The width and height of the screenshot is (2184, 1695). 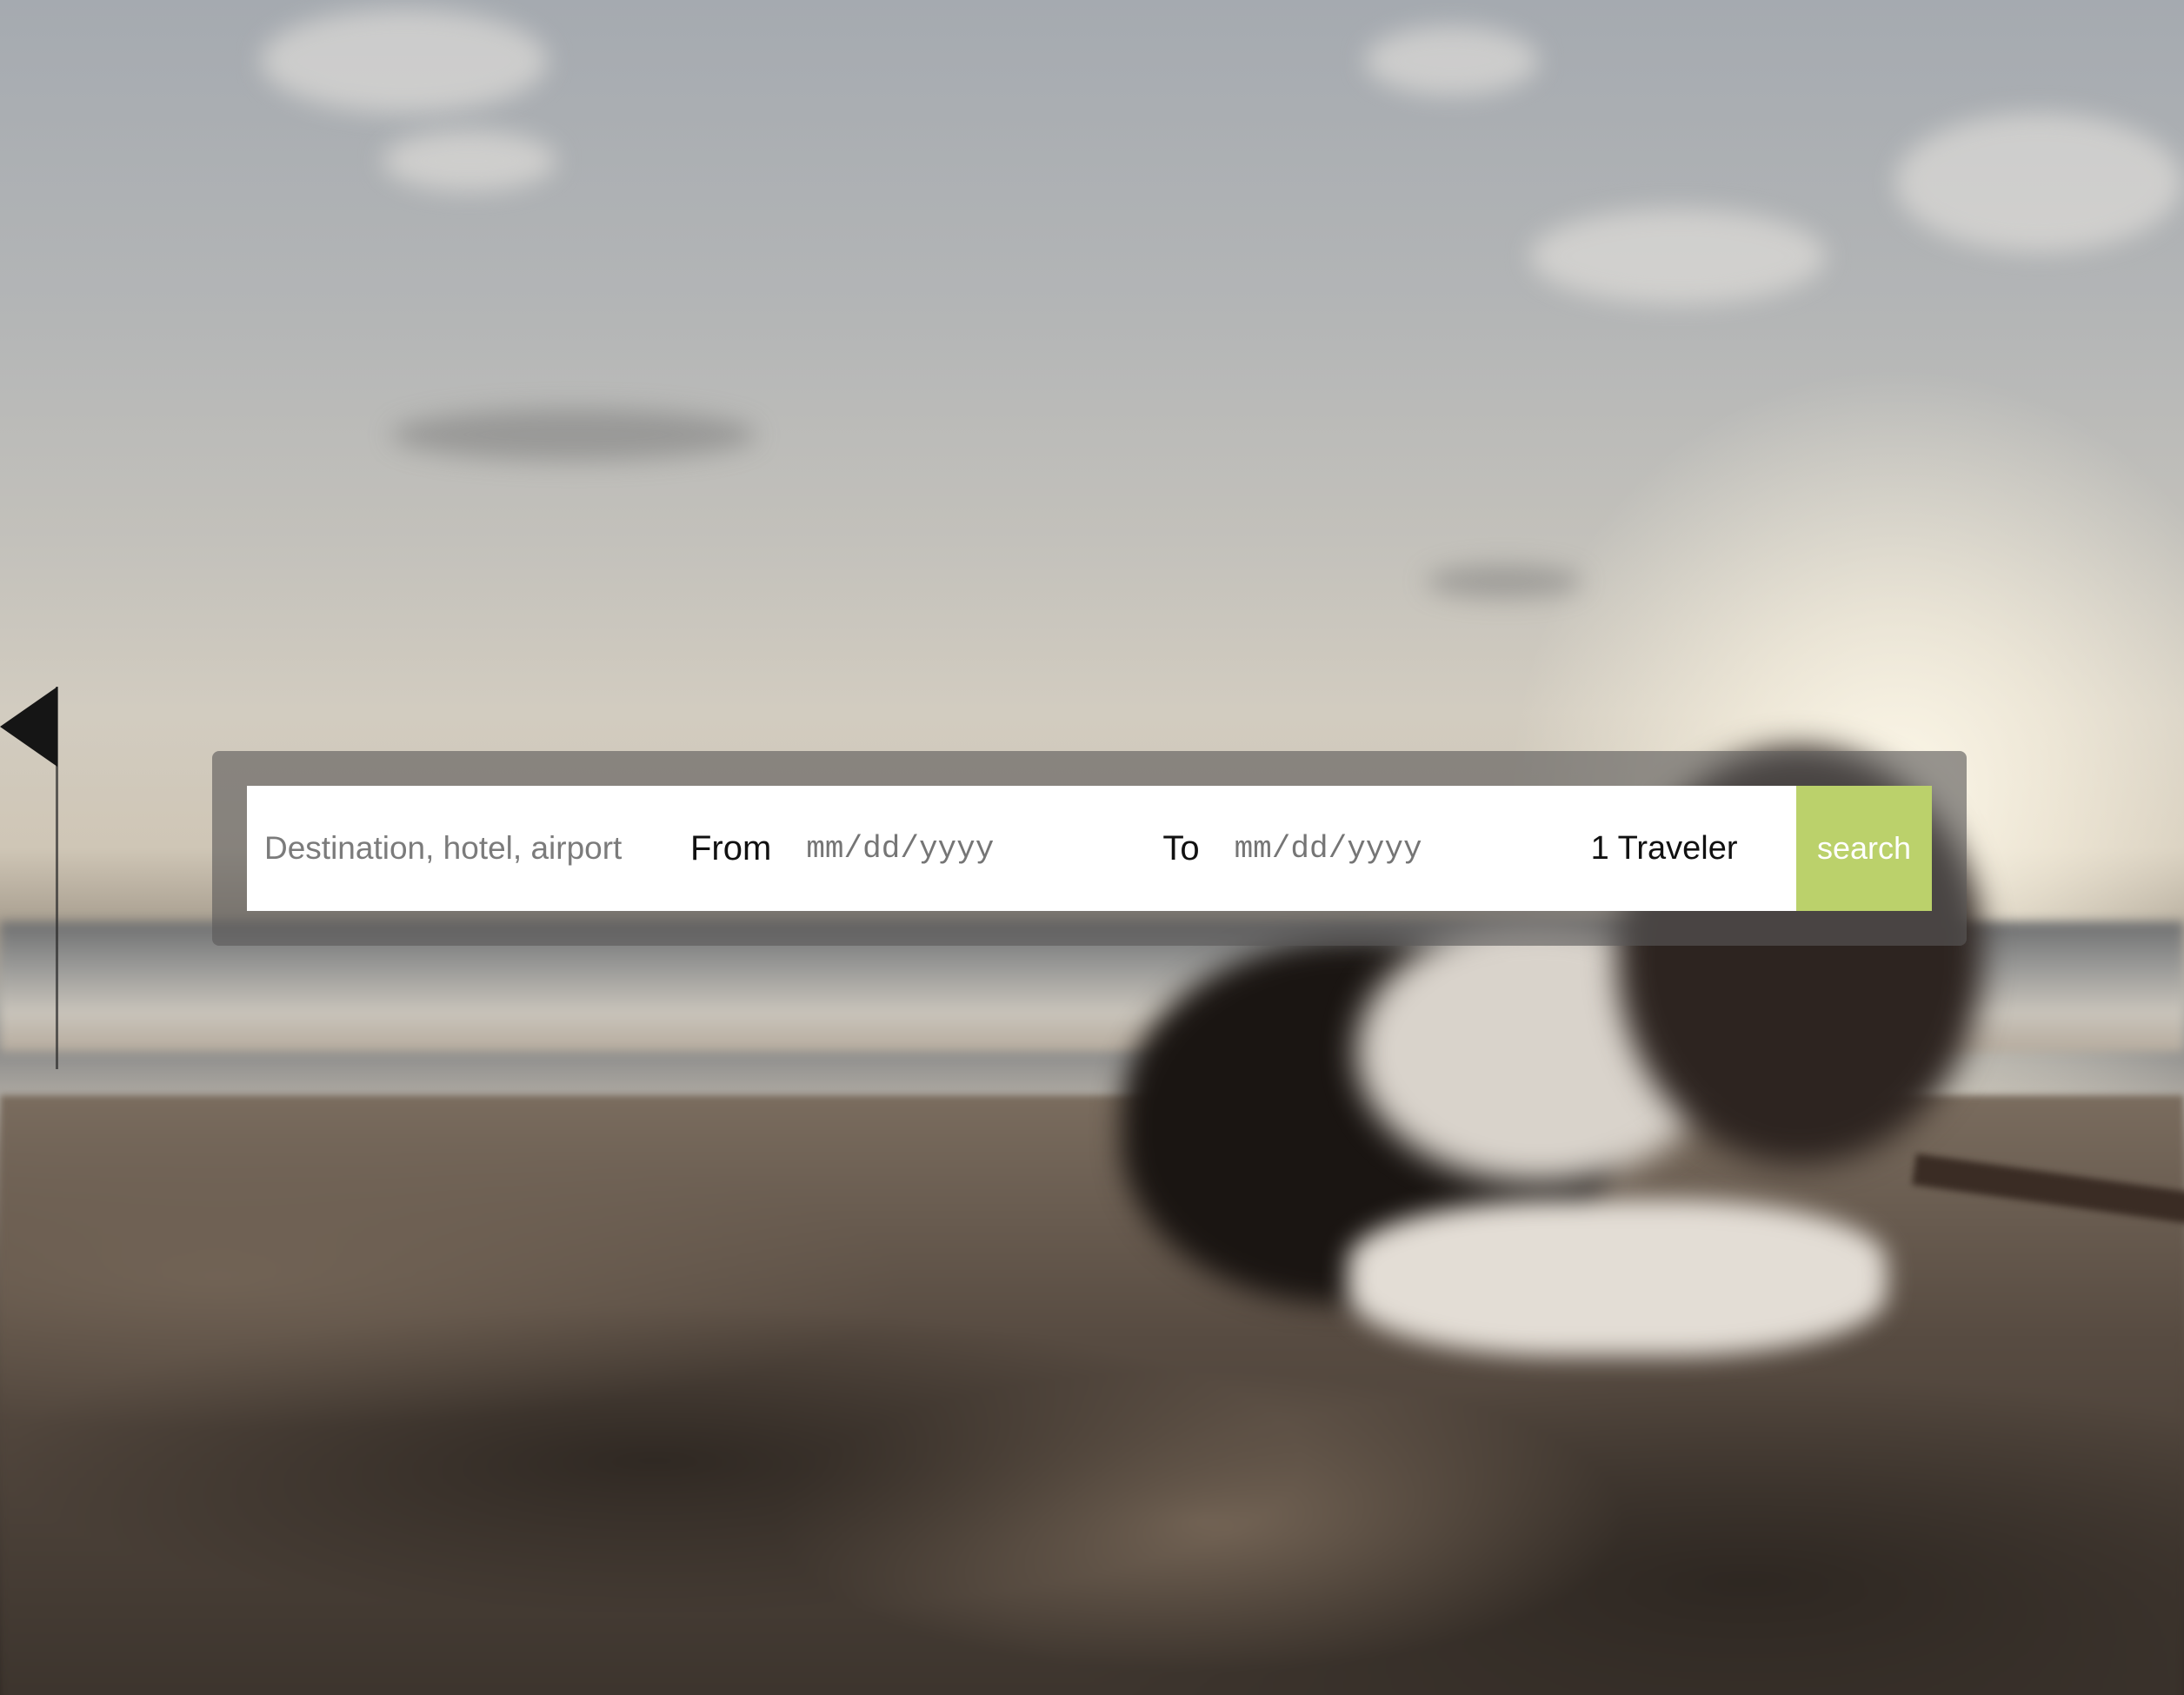 I want to click on search-button: search, so click(x=1864, y=848).